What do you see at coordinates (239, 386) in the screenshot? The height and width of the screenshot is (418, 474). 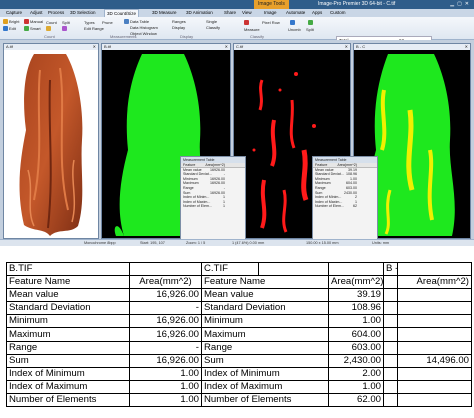 I see `table-row: Index of Maximum 1.00 Index of Maximum 1.00` at bounding box center [239, 386].